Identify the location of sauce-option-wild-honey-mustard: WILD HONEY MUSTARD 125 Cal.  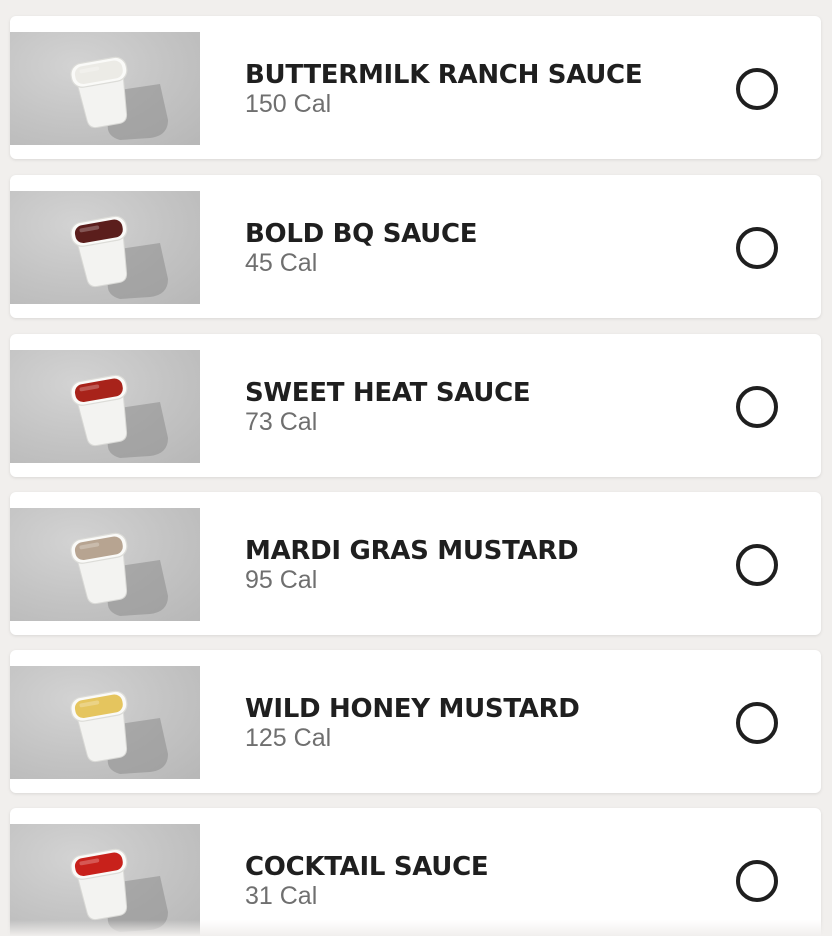
(415, 721).